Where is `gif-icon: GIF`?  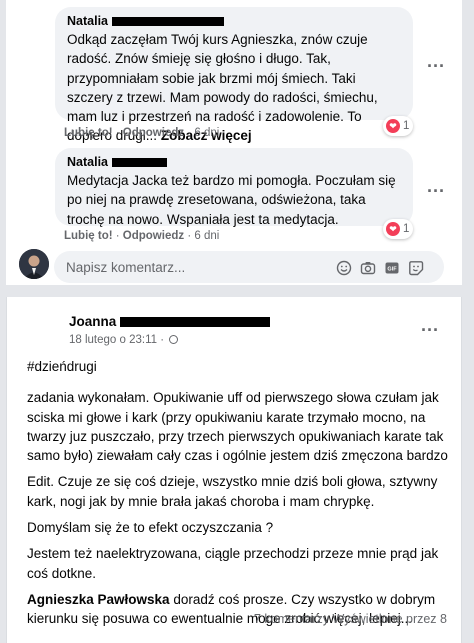
gif-icon: GIF is located at coordinates (392, 268).